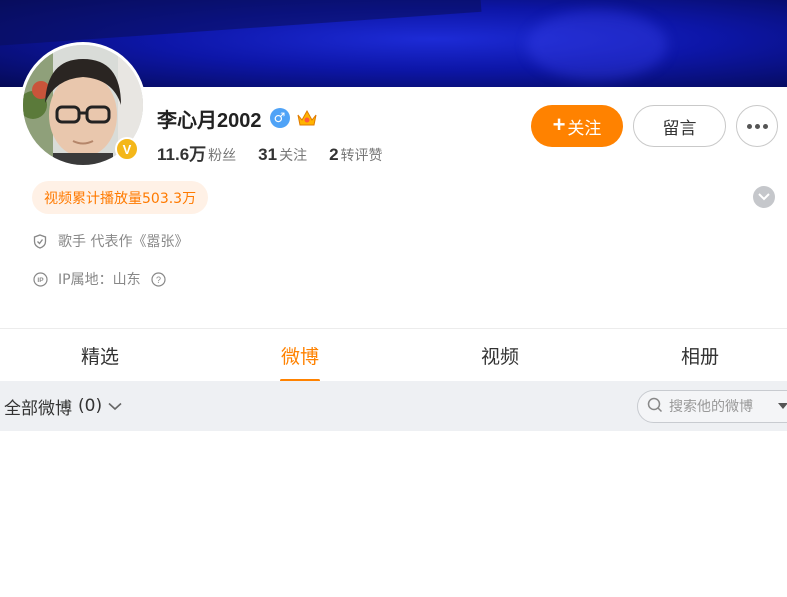 Image resolution: width=787 pixels, height=597 pixels. I want to click on help-icon: ?, so click(159, 279).